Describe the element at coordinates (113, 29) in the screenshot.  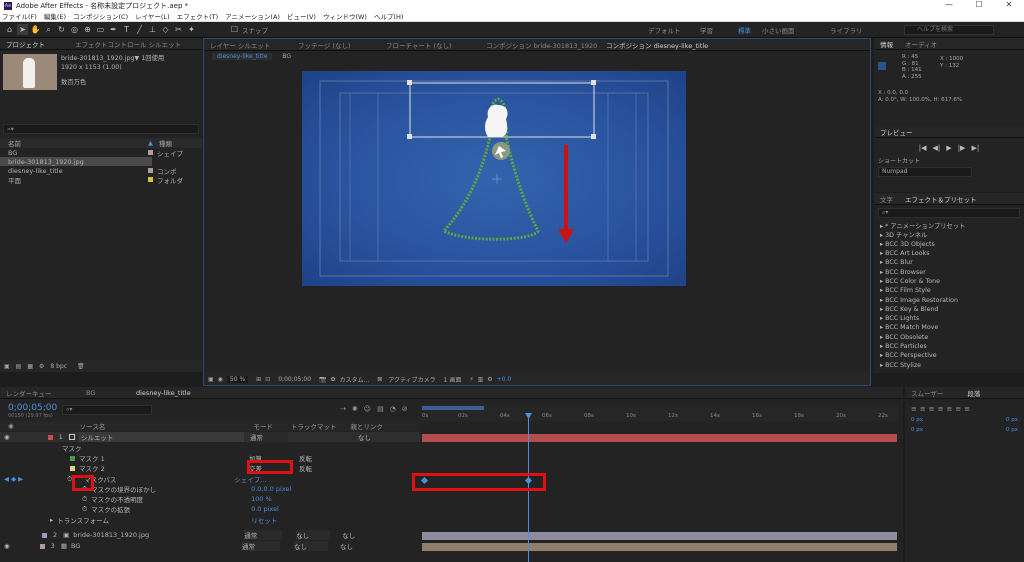
I see `pen-tool-icon: ✒` at that location.